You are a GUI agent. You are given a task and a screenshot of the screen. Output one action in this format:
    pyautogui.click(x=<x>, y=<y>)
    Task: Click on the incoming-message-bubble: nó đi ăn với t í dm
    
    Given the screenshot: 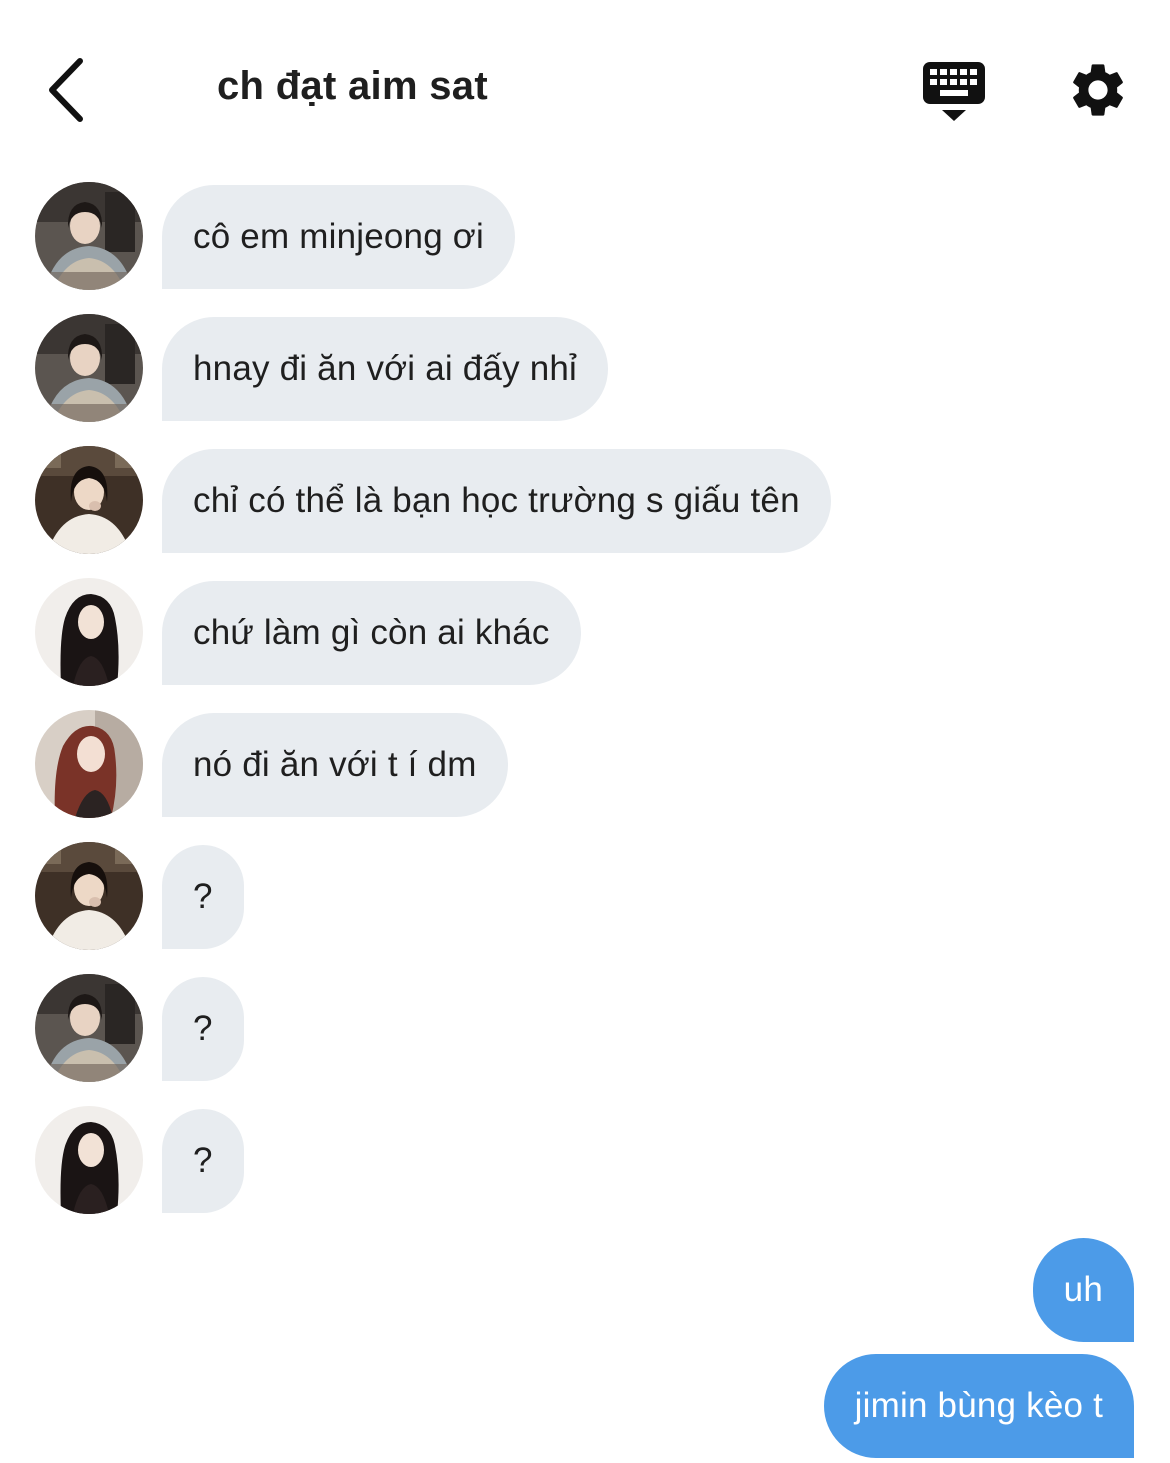 What is the action you would take?
    pyautogui.click(x=335, y=765)
    